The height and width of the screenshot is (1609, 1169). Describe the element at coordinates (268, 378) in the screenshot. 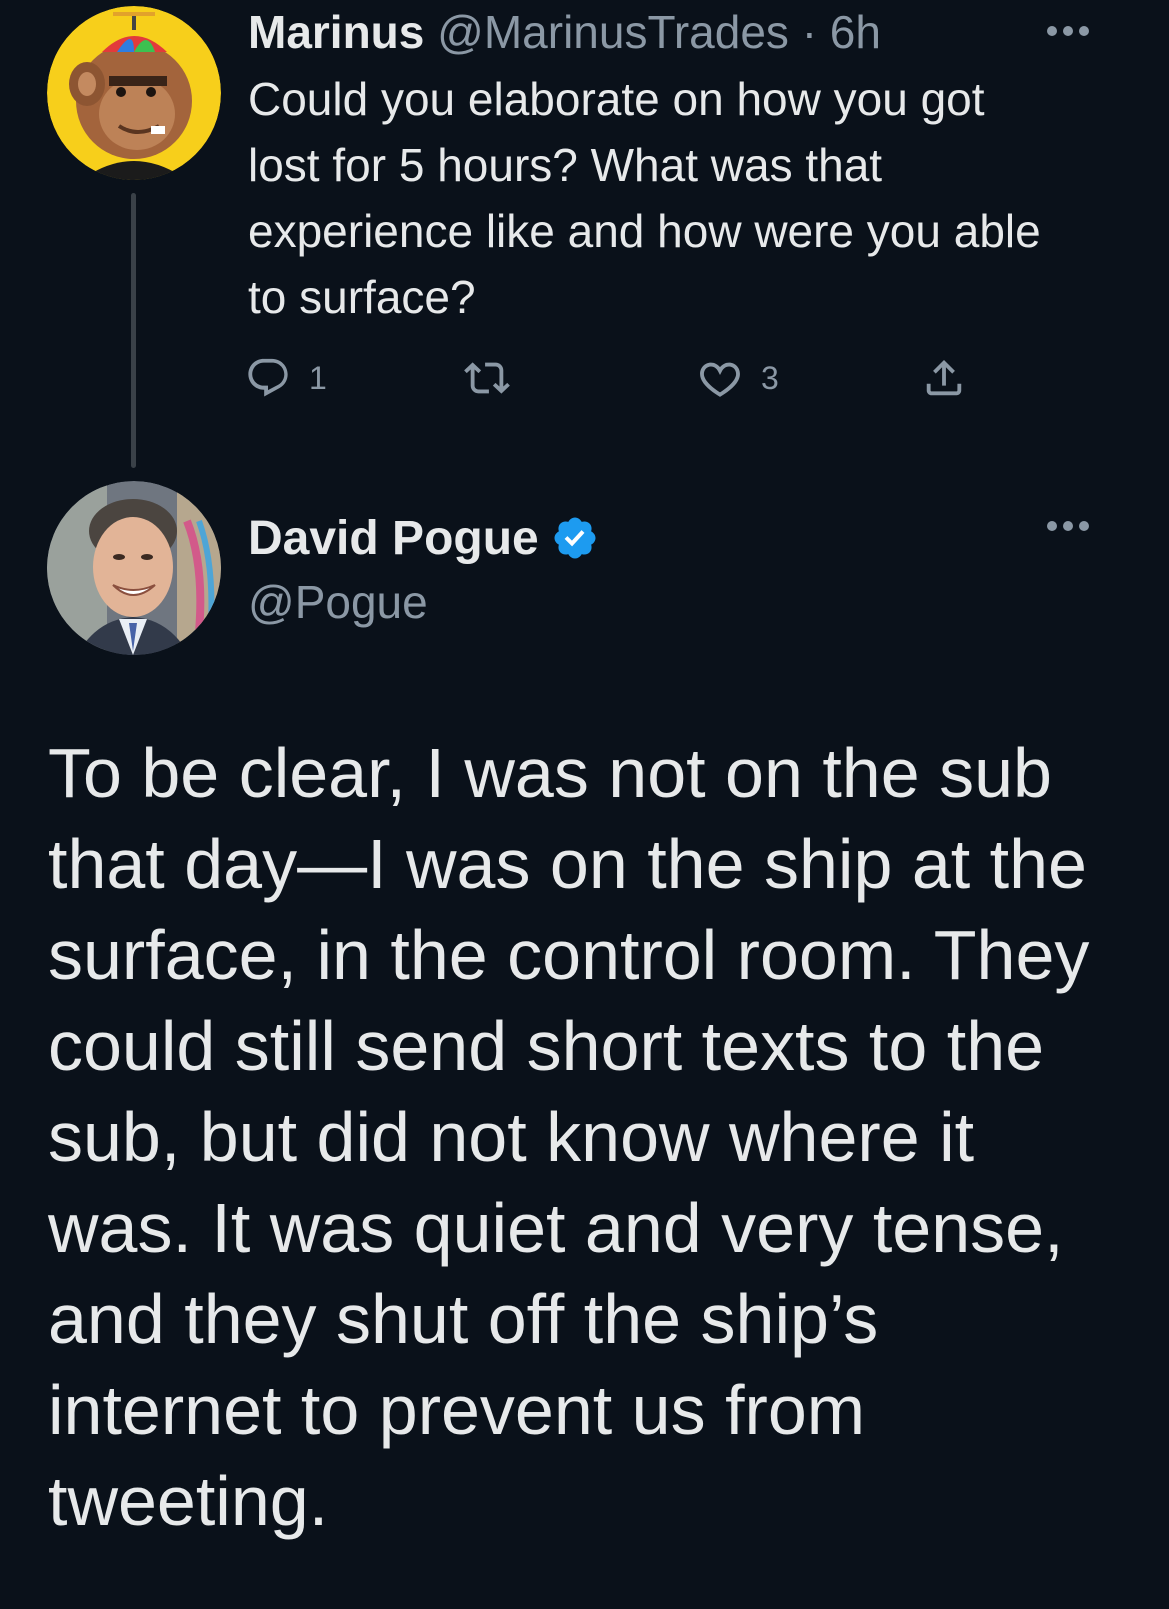

I see `reply-icon` at that location.